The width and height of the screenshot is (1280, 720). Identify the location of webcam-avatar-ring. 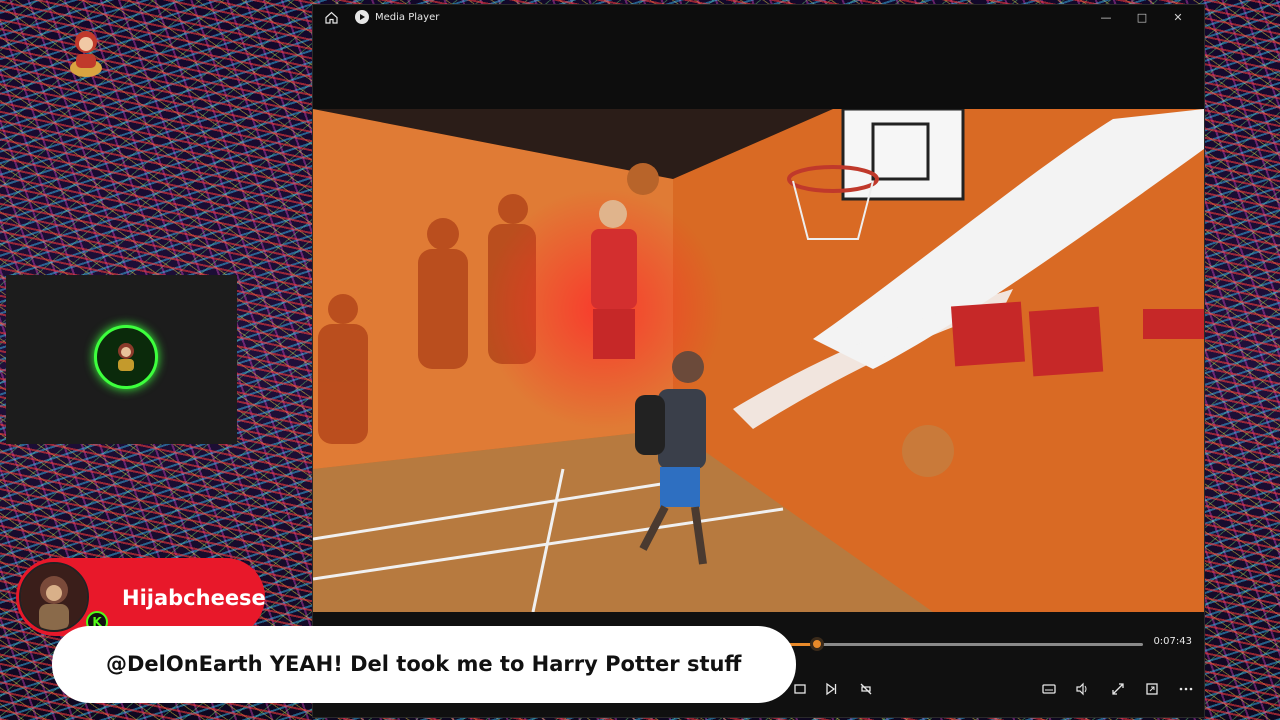
(126, 357).